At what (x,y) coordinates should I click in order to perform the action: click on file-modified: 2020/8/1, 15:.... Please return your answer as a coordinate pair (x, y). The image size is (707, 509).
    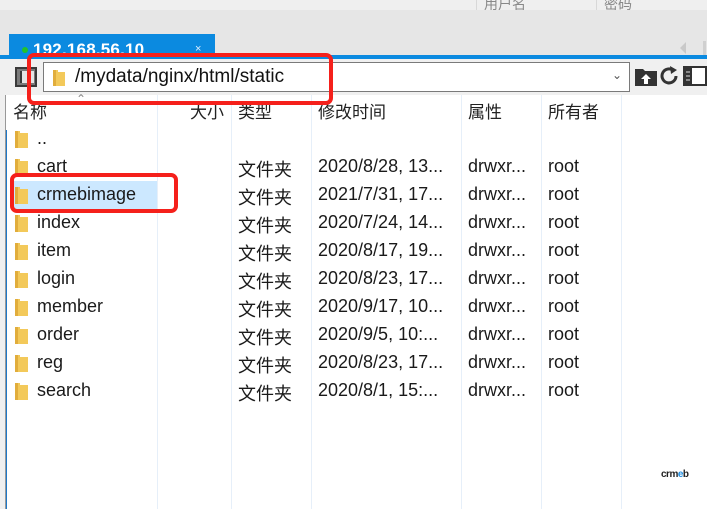
    Looking at the image, I should click on (378, 390).